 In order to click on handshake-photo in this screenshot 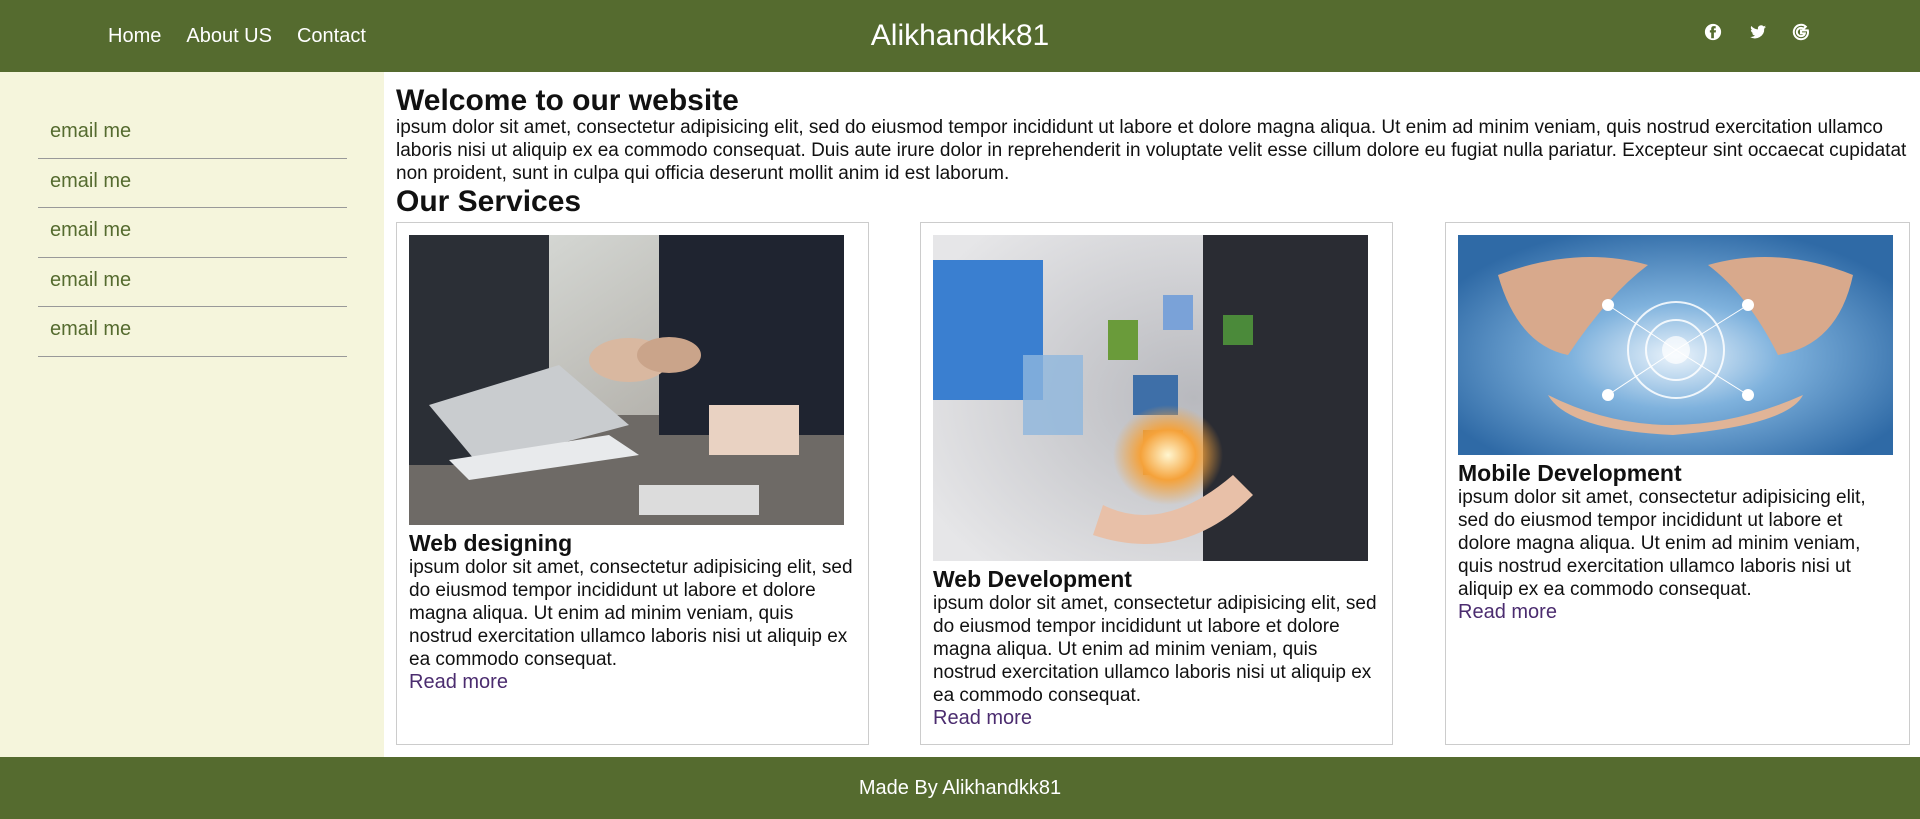, I will do `click(626, 380)`.